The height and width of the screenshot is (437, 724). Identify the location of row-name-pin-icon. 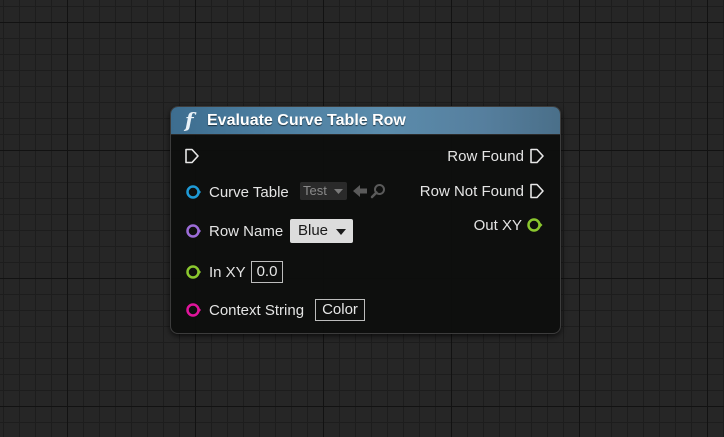
(193, 231).